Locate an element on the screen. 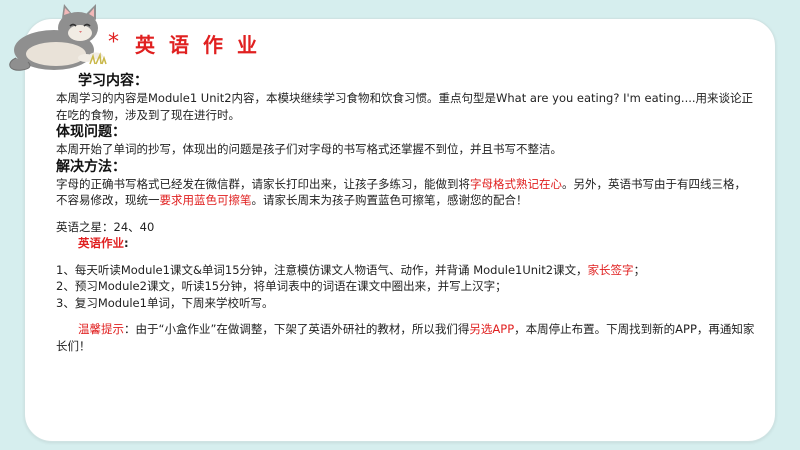  tip-text-a: ：由于“小盒作业”在做调整，下架了英语外研社的教材，所以我们得 is located at coordinates (297, 329).